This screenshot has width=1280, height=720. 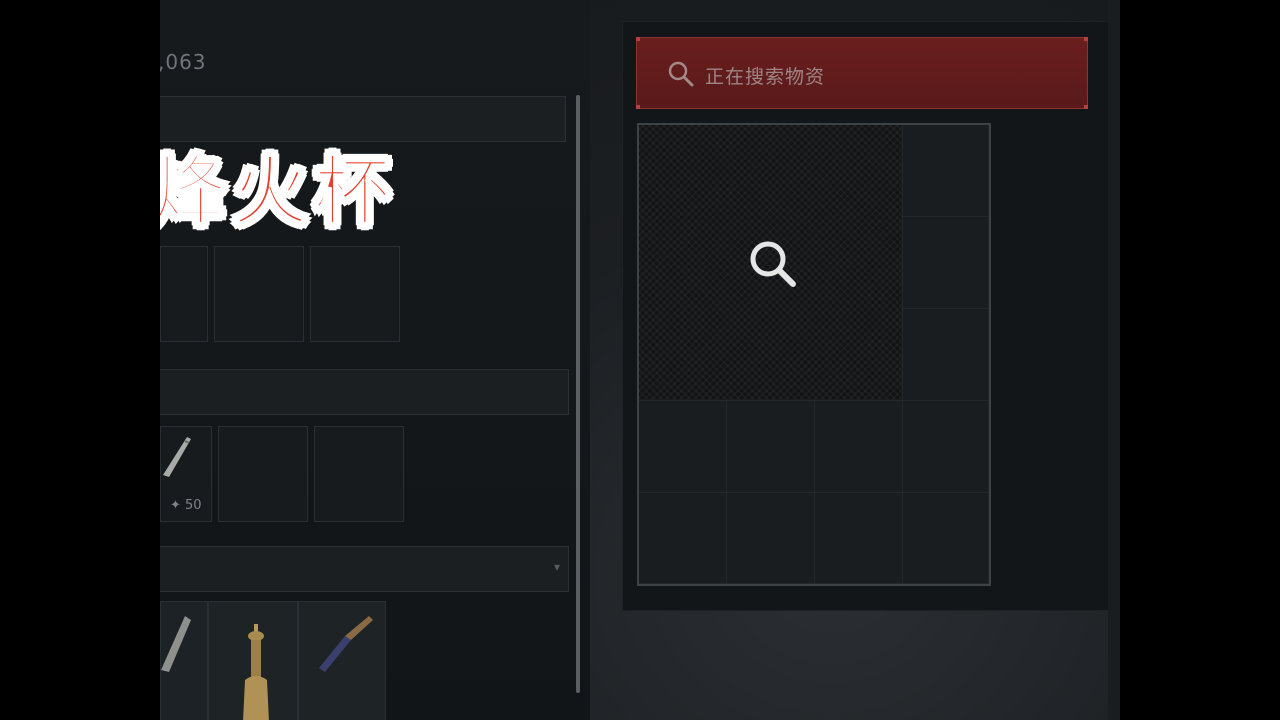 I want to click on item-count: ✦ 50, so click(x=186, y=505).